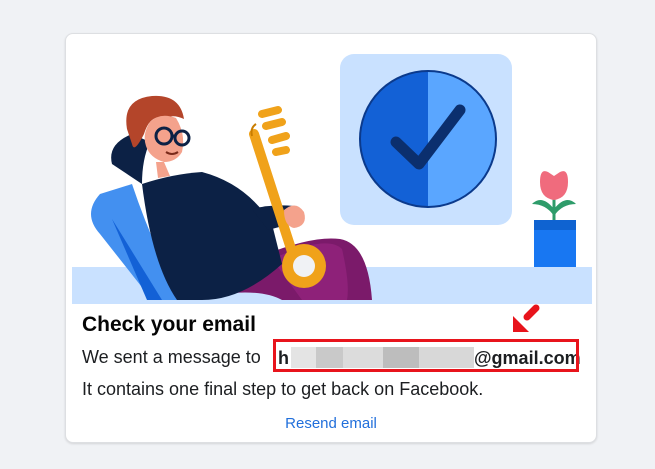 This screenshot has width=655, height=469. Describe the element at coordinates (169, 324) in the screenshot. I see `page-title: Check your email` at that location.